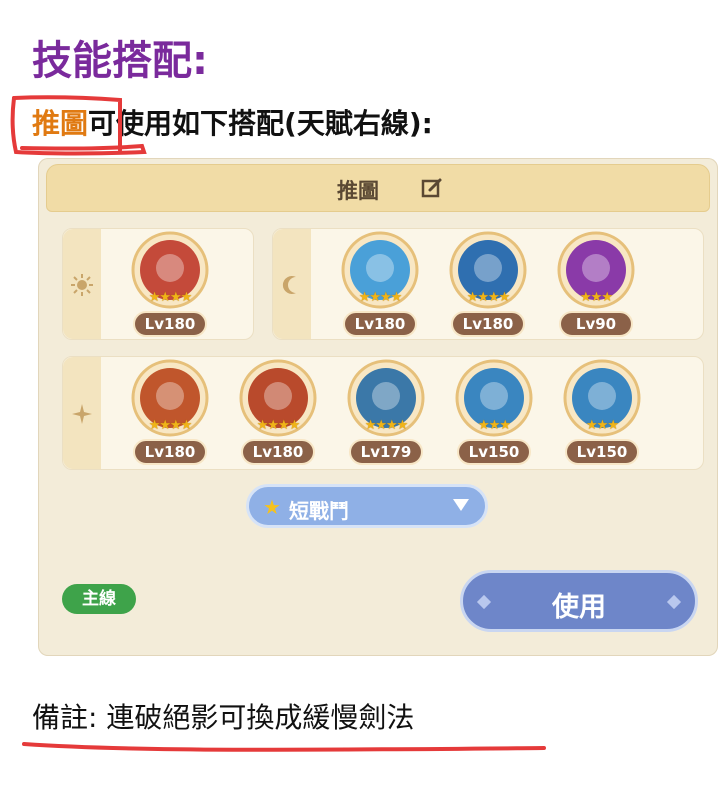  I want to click on edit-icon, so click(432, 188).